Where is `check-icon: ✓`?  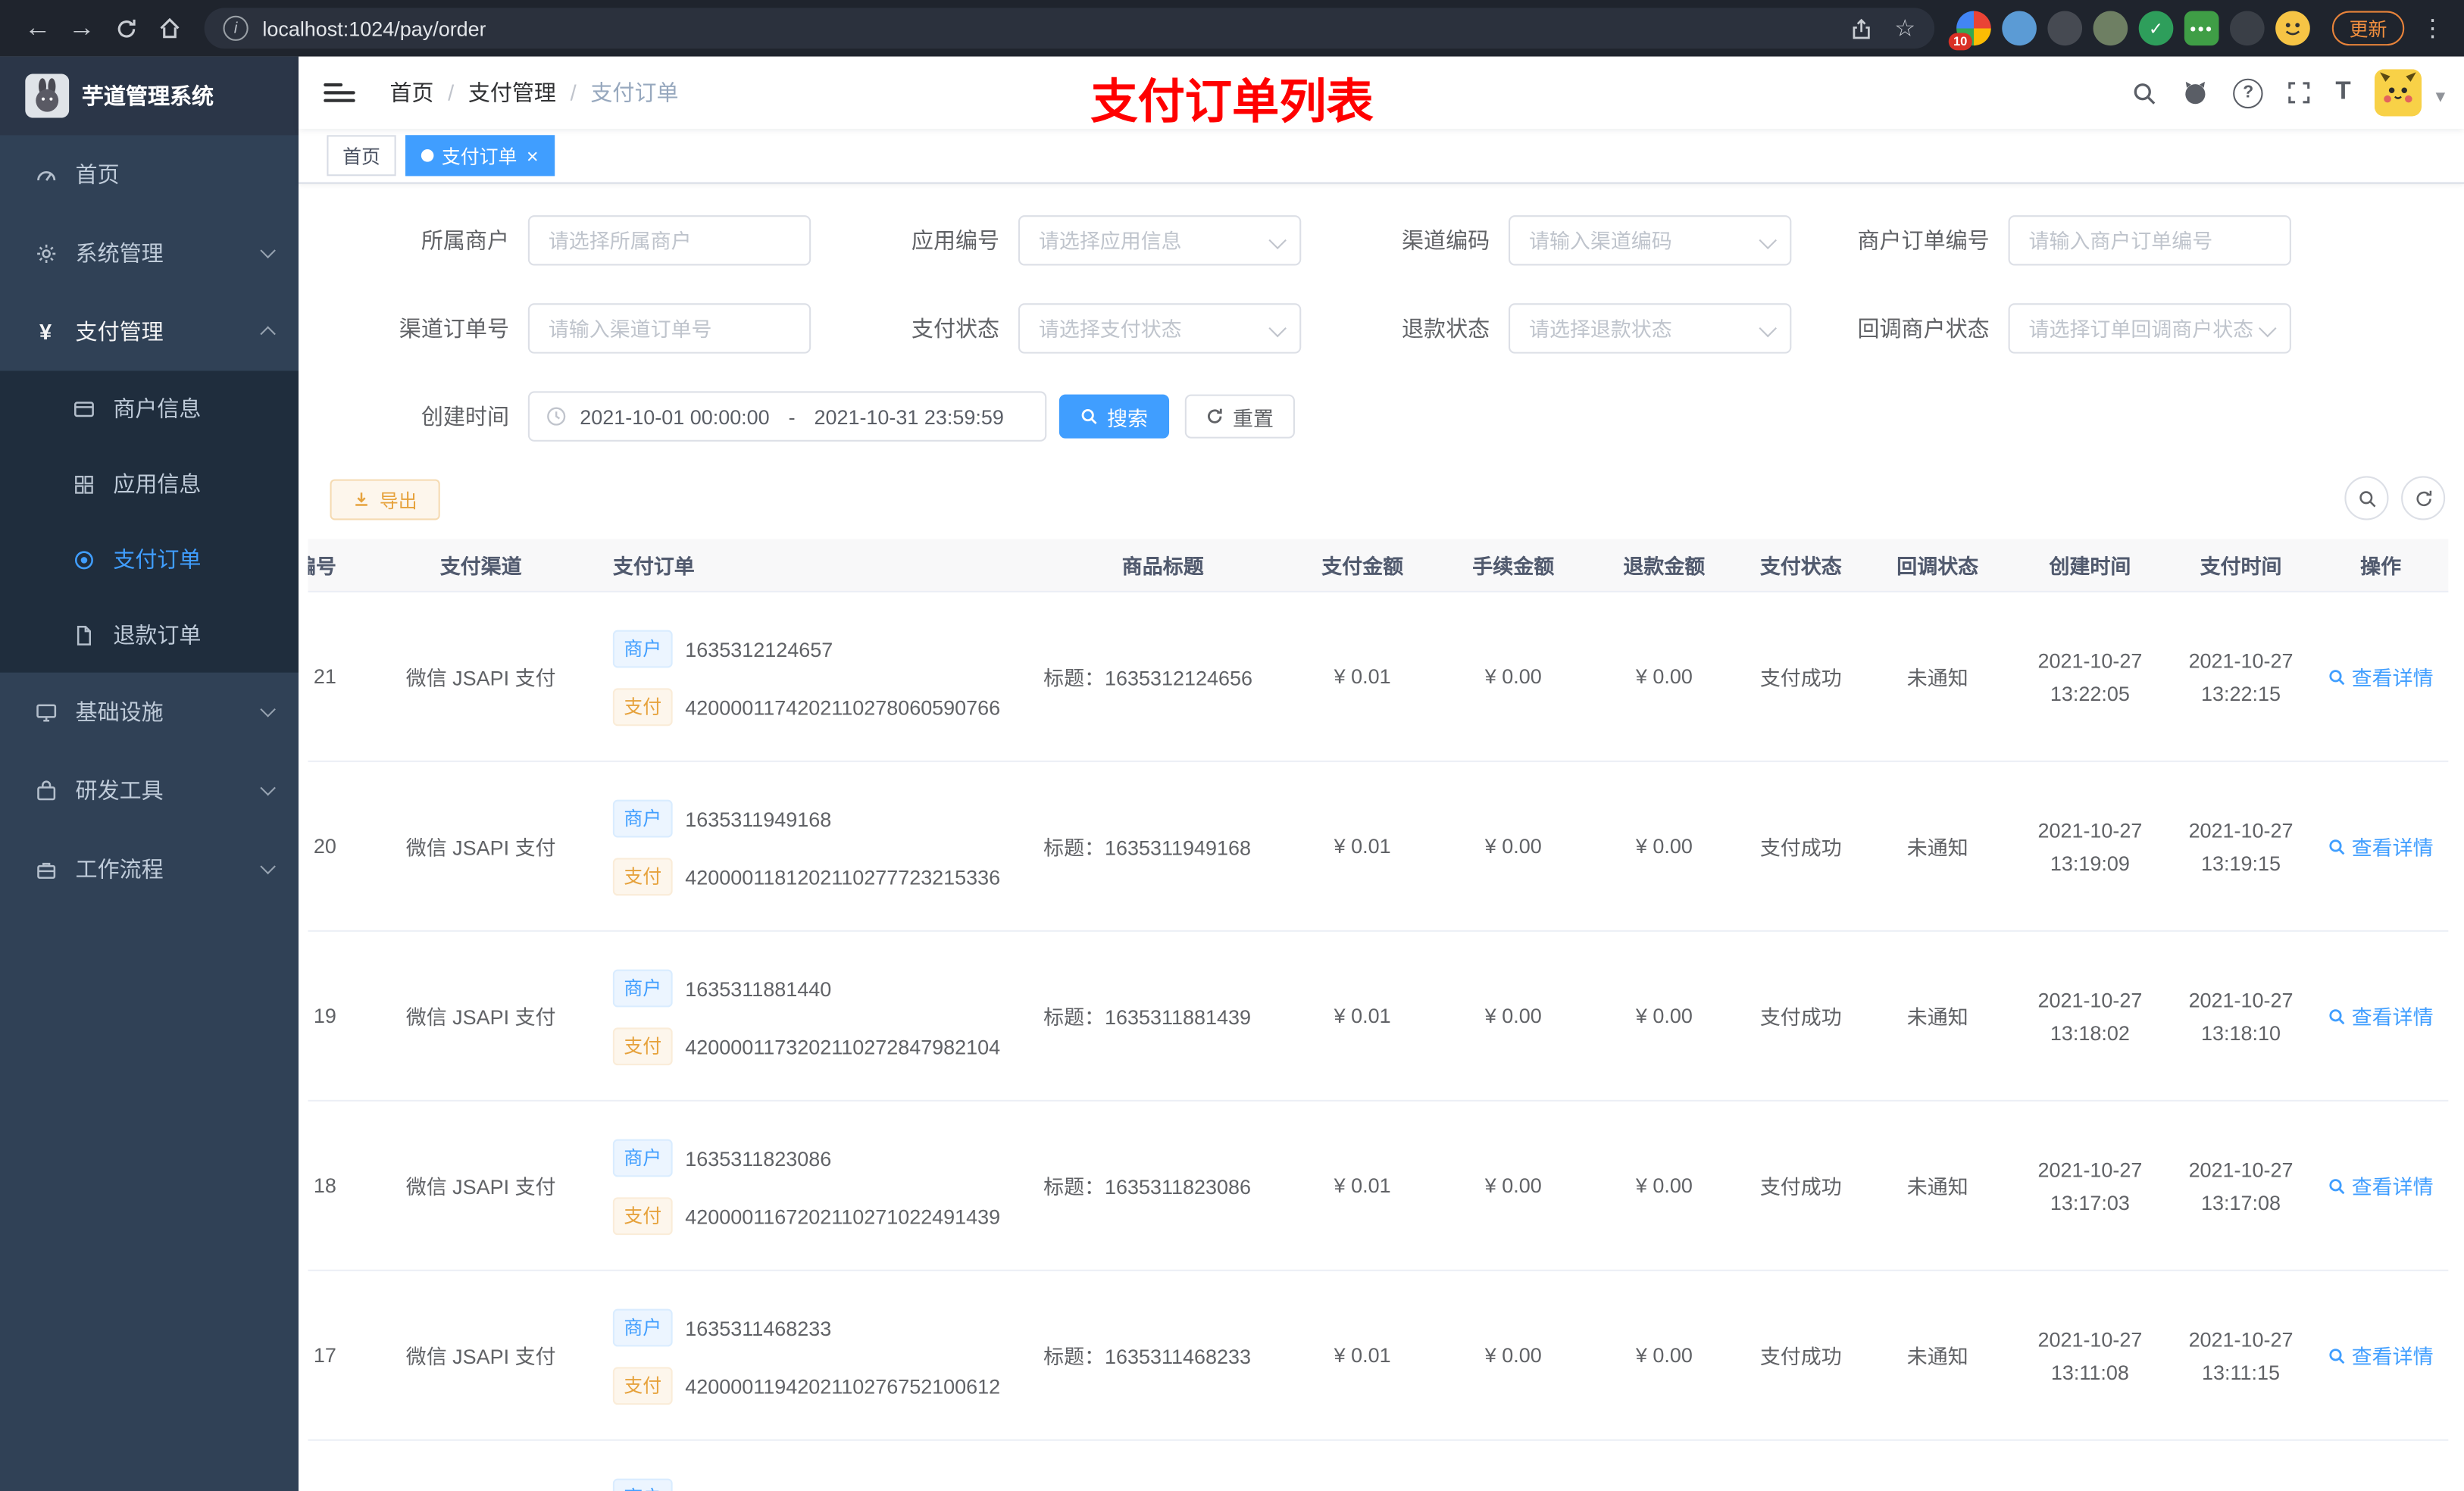 check-icon: ✓ is located at coordinates (2156, 29).